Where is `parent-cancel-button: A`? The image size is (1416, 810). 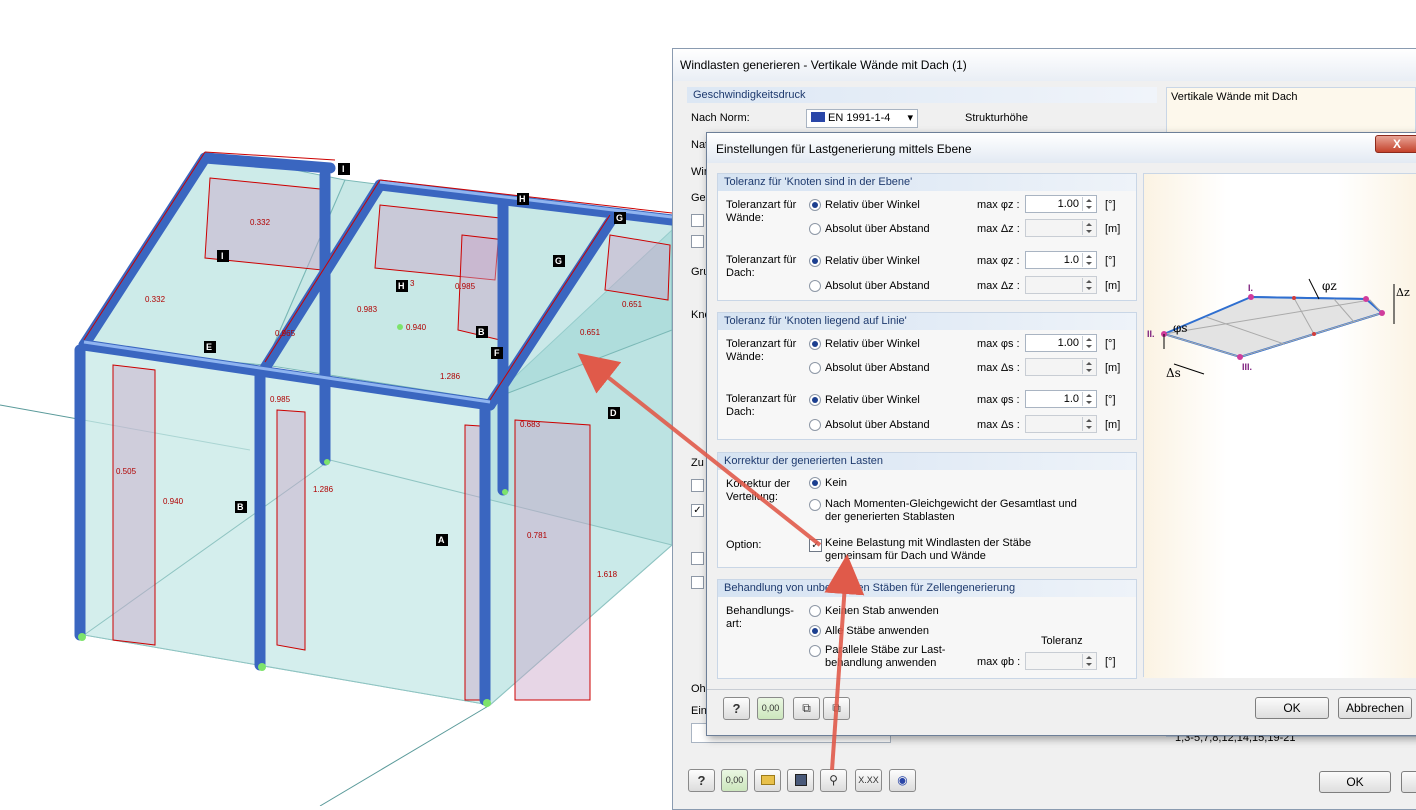 parent-cancel-button: A is located at coordinates (1408, 782).